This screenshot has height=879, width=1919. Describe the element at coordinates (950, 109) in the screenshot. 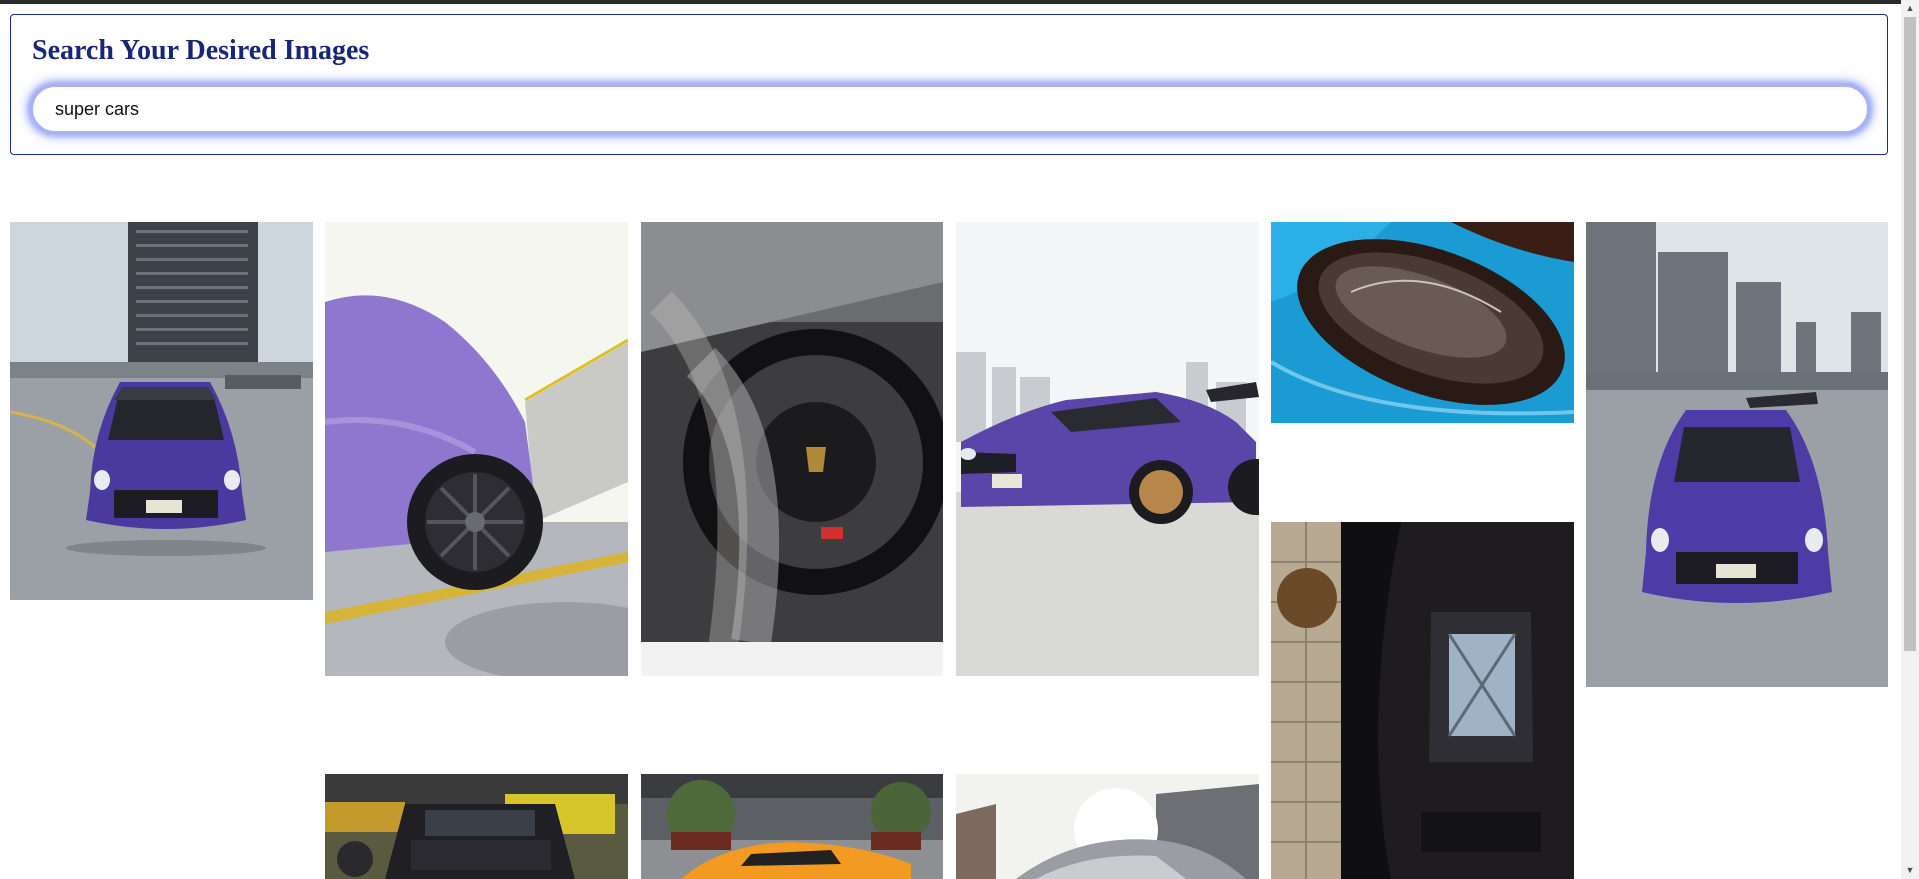

I see `search-input` at that location.